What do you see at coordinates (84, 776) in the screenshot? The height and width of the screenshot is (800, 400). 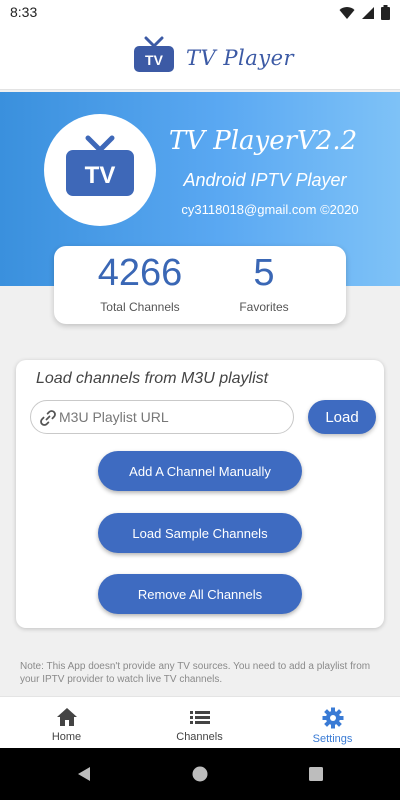 I see `back-icon` at bounding box center [84, 776].